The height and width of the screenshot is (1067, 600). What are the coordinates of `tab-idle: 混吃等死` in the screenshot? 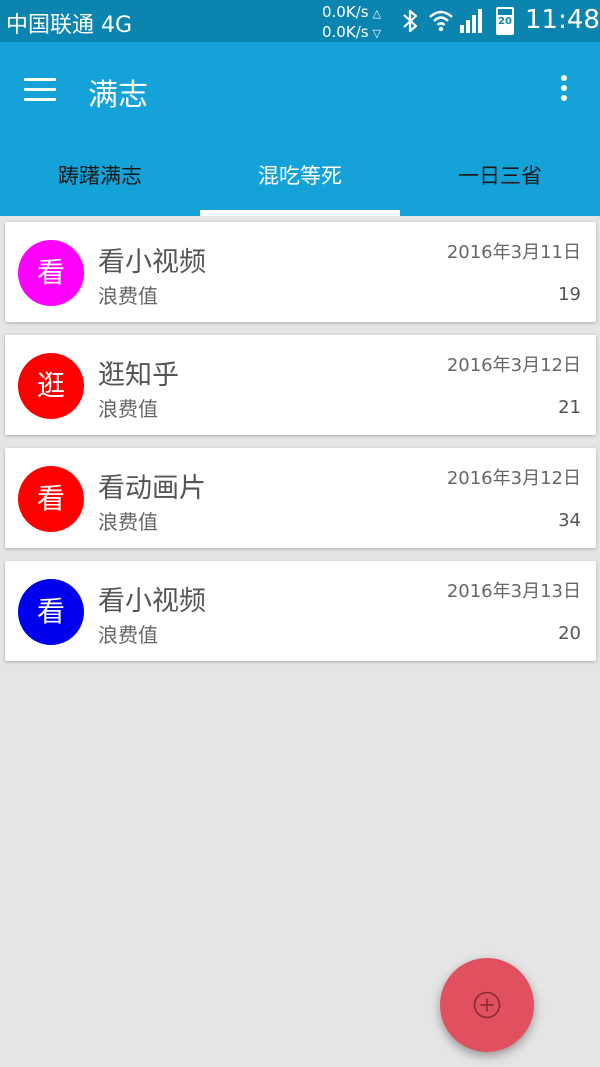 It's located at (300, 182).